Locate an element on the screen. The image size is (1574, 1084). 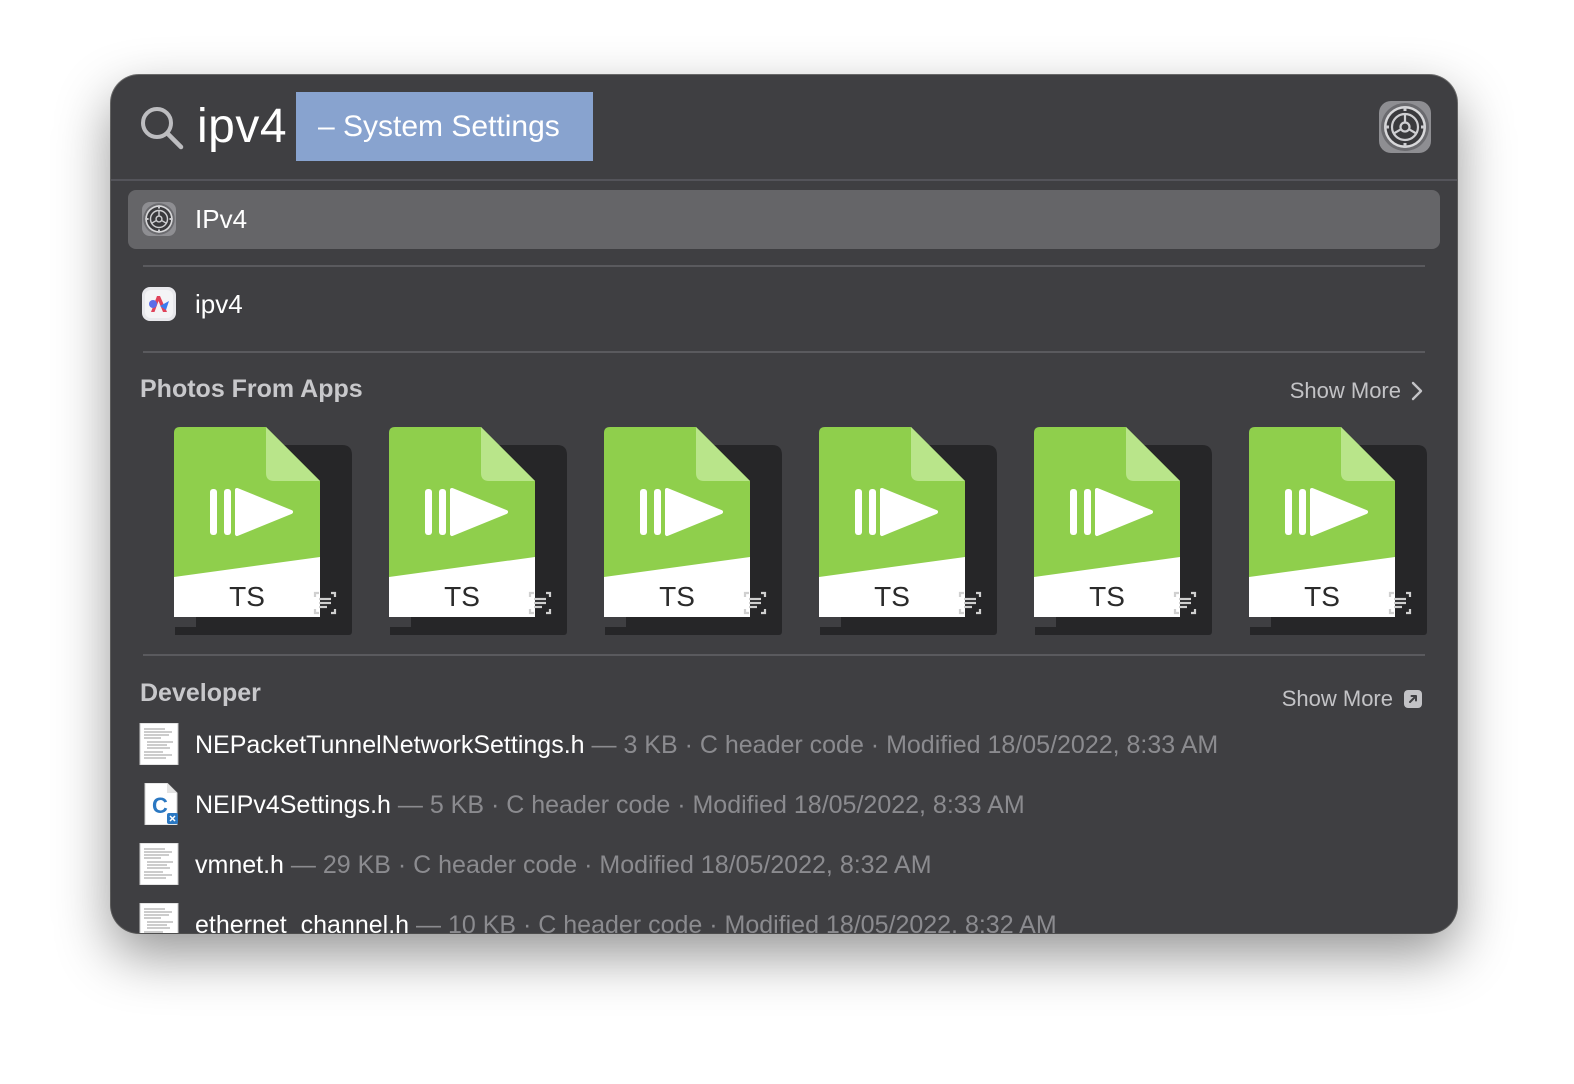
file-name: ethernet_channel.h is located at coordinates (302, 922).